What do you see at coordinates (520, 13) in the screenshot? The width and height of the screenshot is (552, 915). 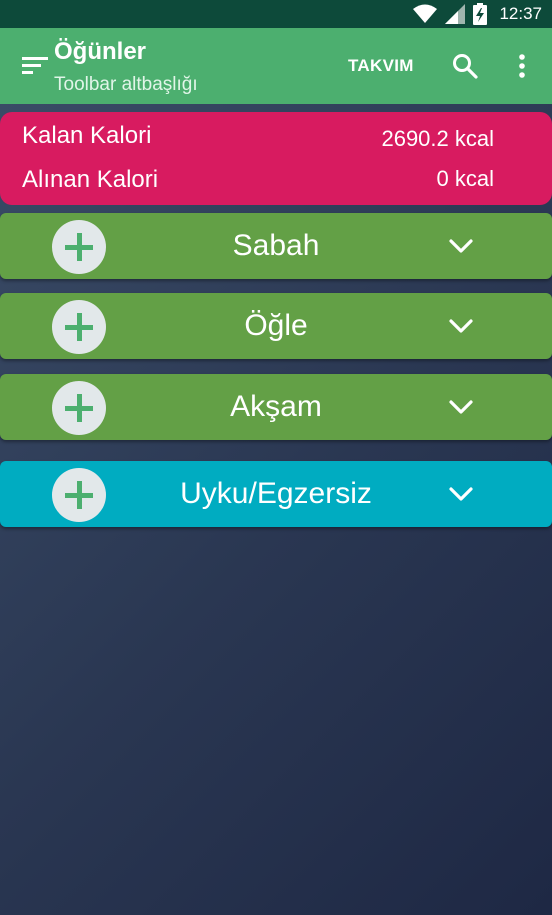 I see `status-time: 12:37` at bounding box center [520, 13].